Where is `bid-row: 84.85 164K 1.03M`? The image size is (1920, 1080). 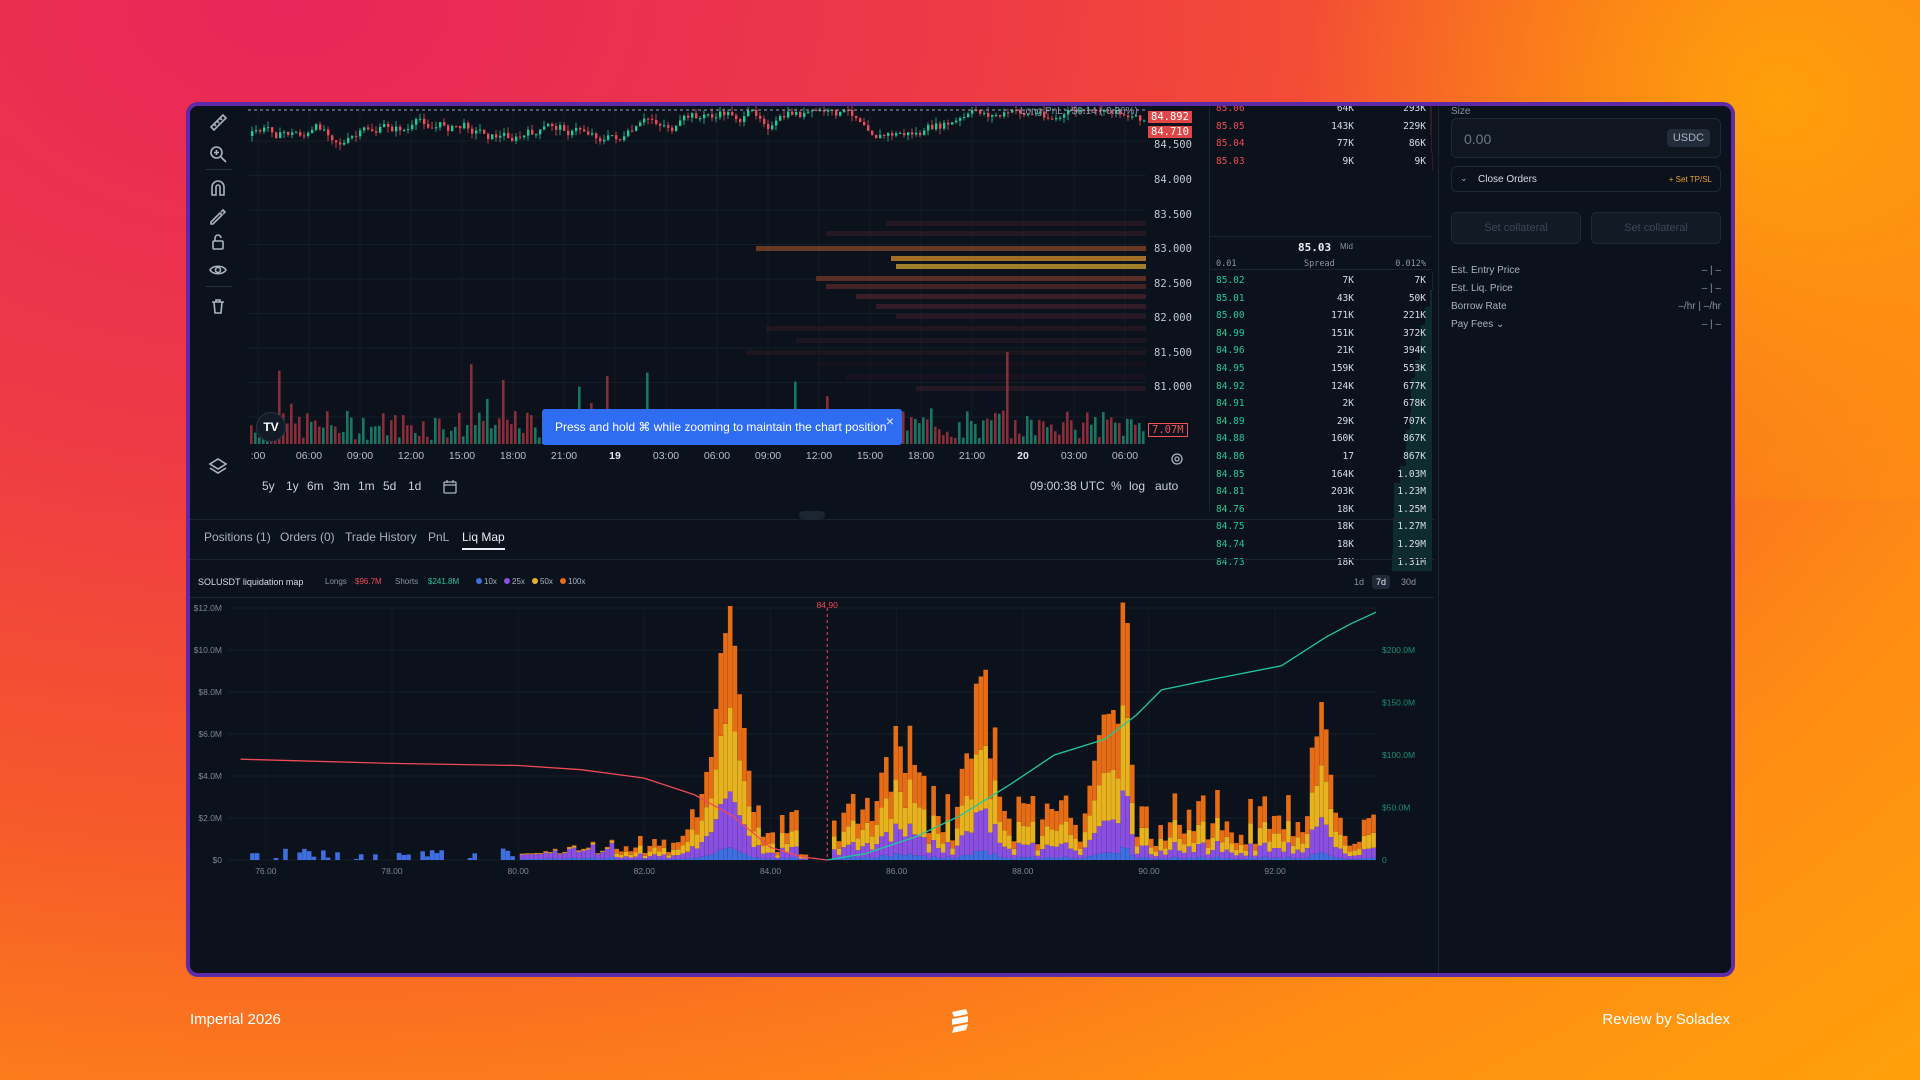 bid-row: 84.85 164K 1.03M is located at coordinates (1321, 474).